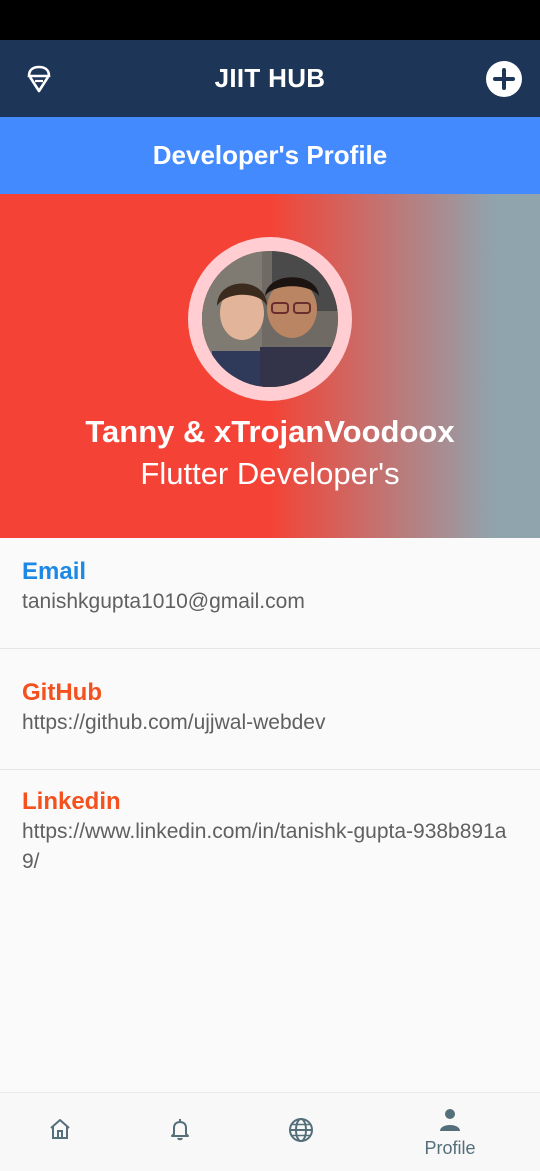  What do you see at coordinates (450, 1120) in the screenshot?
I see `person-icon` at bounding box center [450, 1120].